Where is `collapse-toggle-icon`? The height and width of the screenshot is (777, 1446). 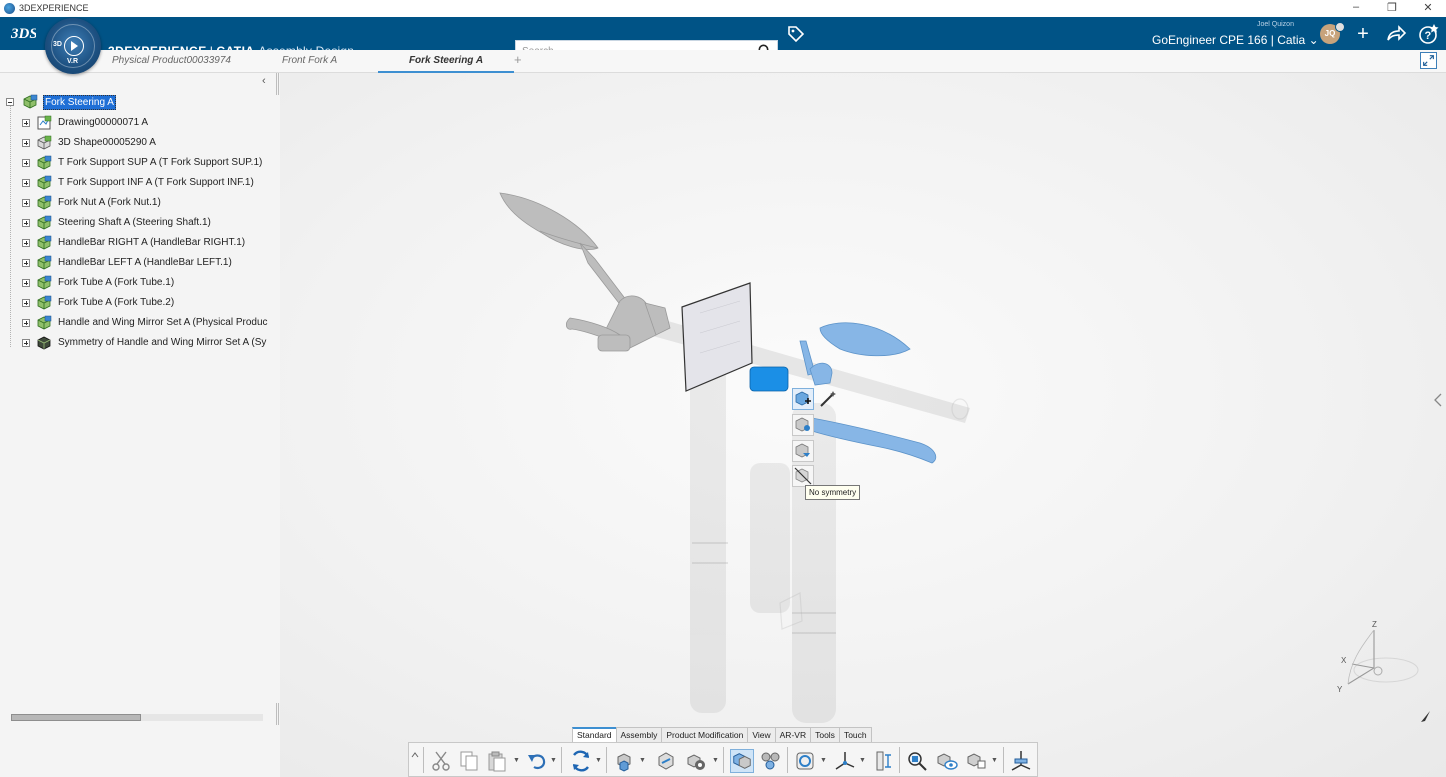
collapse-toggle-icon is located at coordinates (10, 102).